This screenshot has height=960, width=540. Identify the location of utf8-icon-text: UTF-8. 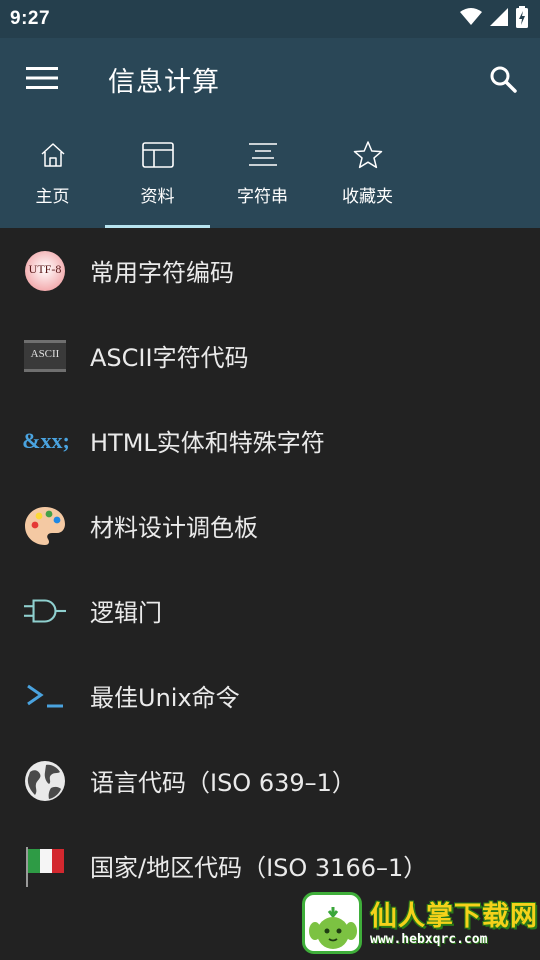
(45, 268).